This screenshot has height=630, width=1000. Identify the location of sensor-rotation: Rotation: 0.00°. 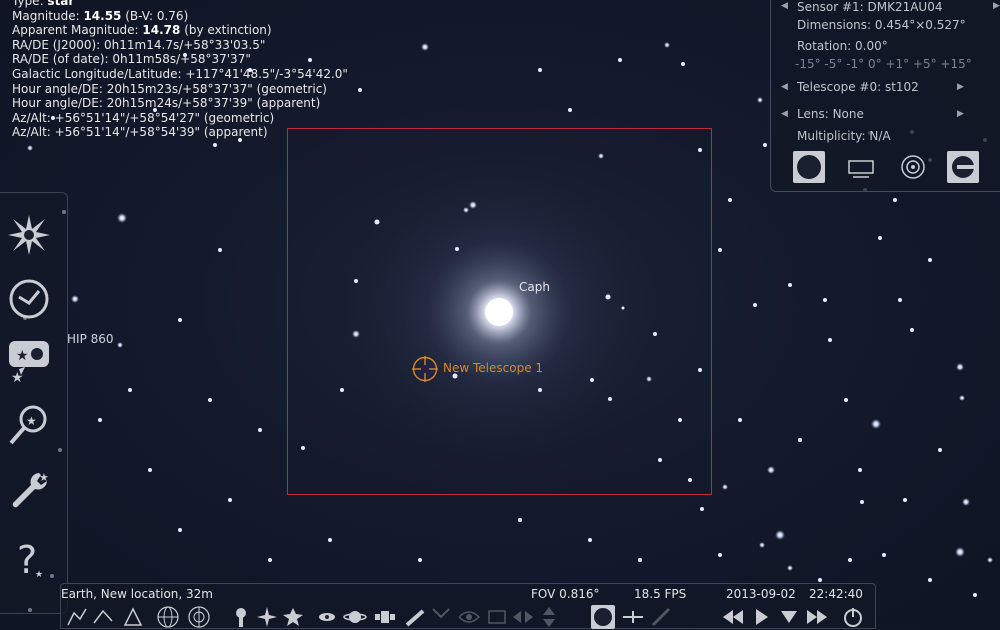
(842, 46).